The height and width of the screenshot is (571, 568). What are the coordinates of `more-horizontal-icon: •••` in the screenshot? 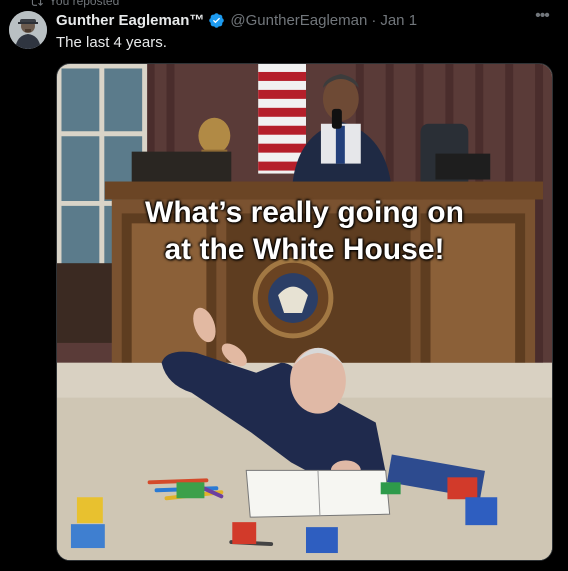 It's located at (542, 18).